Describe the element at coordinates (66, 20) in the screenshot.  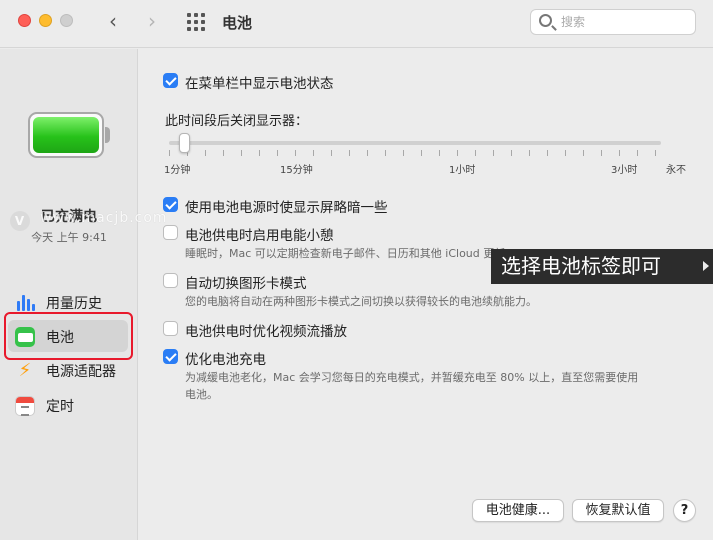
I see `zoom-window-button` at that location.